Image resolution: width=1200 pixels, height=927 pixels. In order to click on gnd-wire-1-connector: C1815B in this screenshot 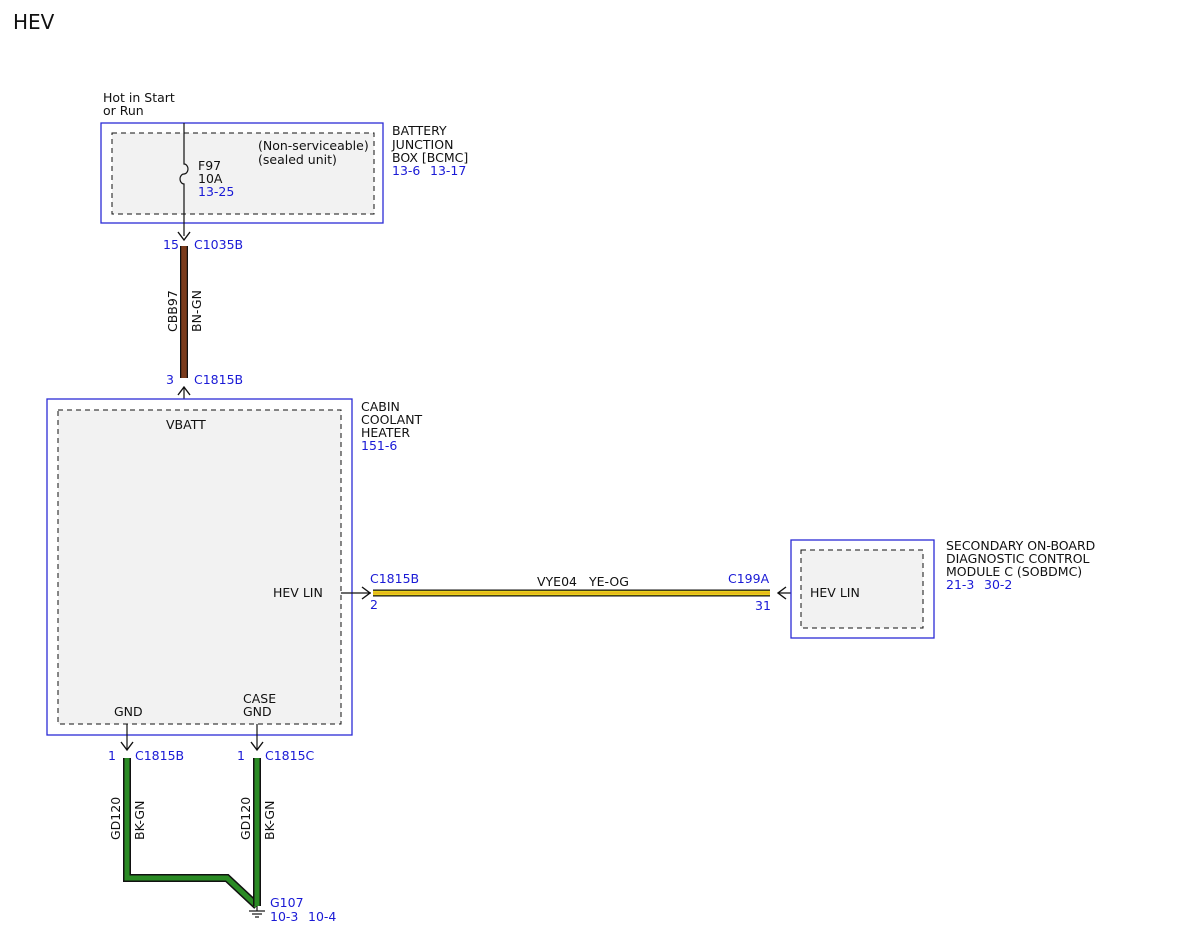, I will do `click(159, 755)`.